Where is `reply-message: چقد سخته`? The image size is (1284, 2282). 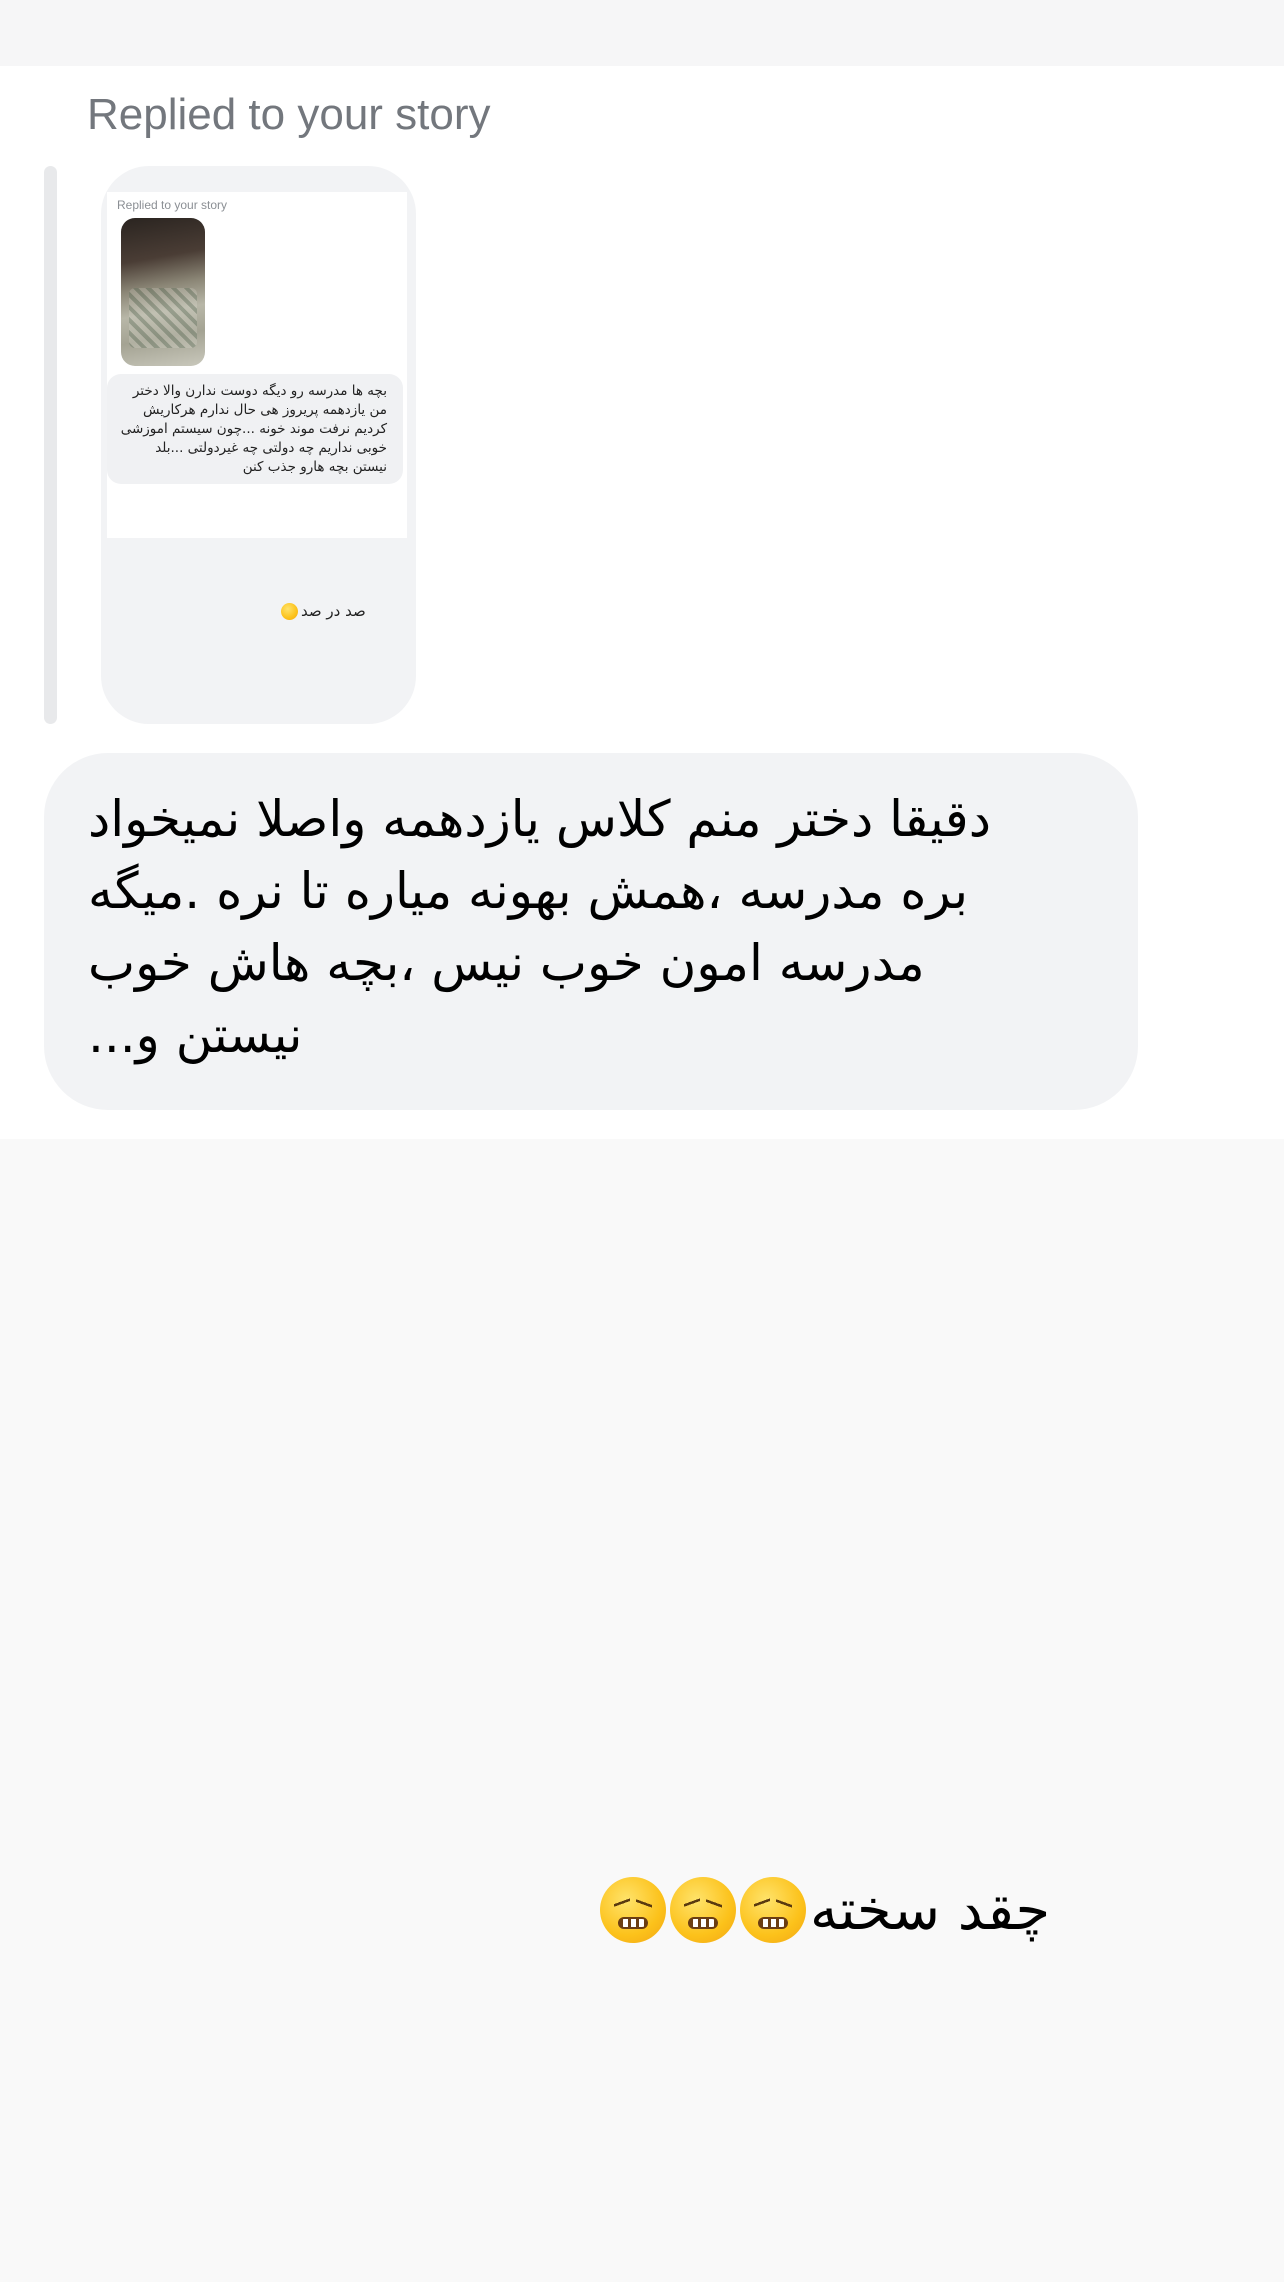
reply-message: چقد سخته is located at coordinates (825, 1910).